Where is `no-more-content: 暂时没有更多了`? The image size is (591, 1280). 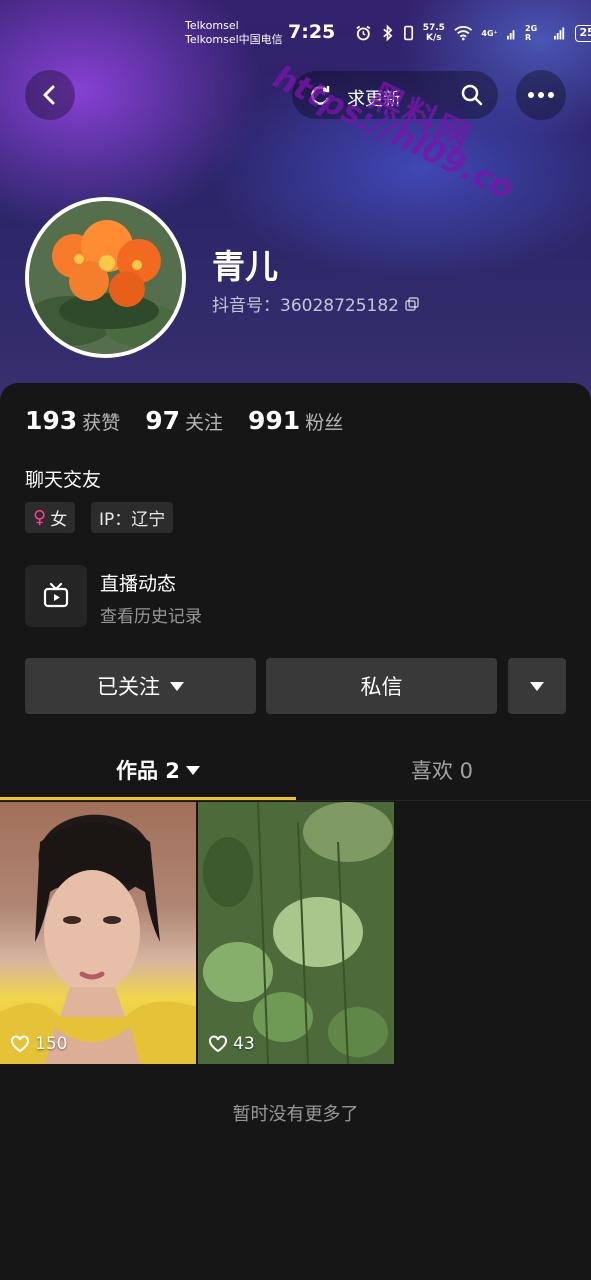
no-more-content: 暂时没有更多了 is located at coordinates (295, 1114).